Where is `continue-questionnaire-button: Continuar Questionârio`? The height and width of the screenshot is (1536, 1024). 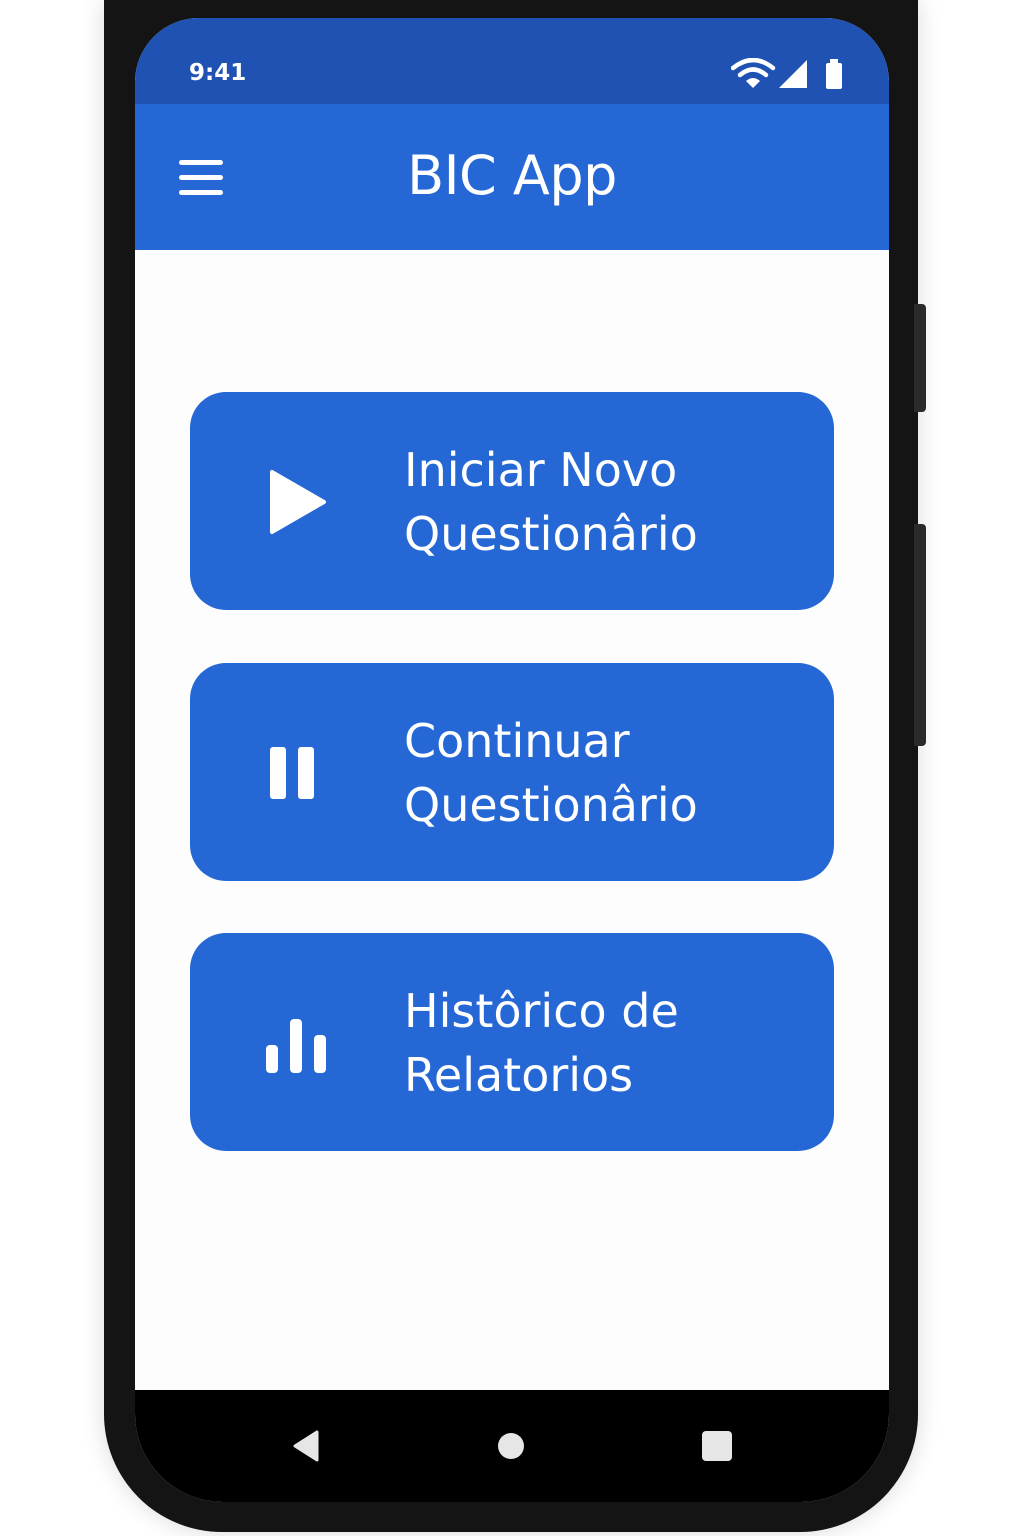
continue-questionnaire-button: Continuar Questionârio is located at coordinates (512, 772).